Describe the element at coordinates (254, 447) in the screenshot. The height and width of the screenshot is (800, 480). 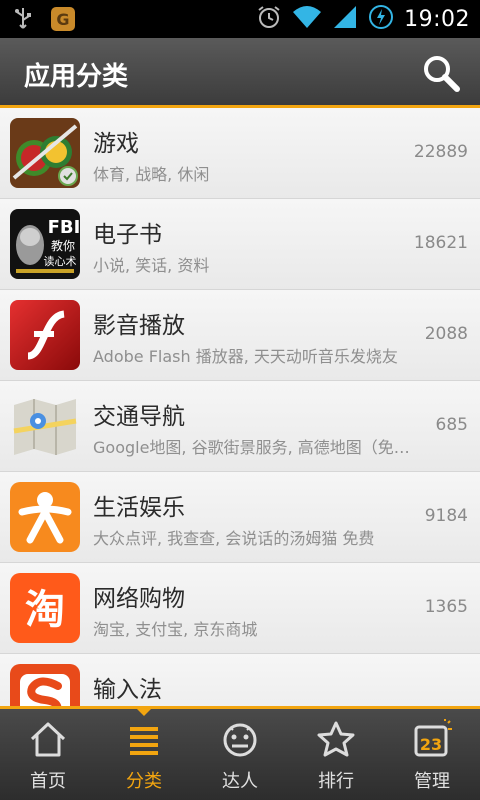
I see `category-desc: Google地图, 谷歌街景服务, 高德地图（免费）` at that location.